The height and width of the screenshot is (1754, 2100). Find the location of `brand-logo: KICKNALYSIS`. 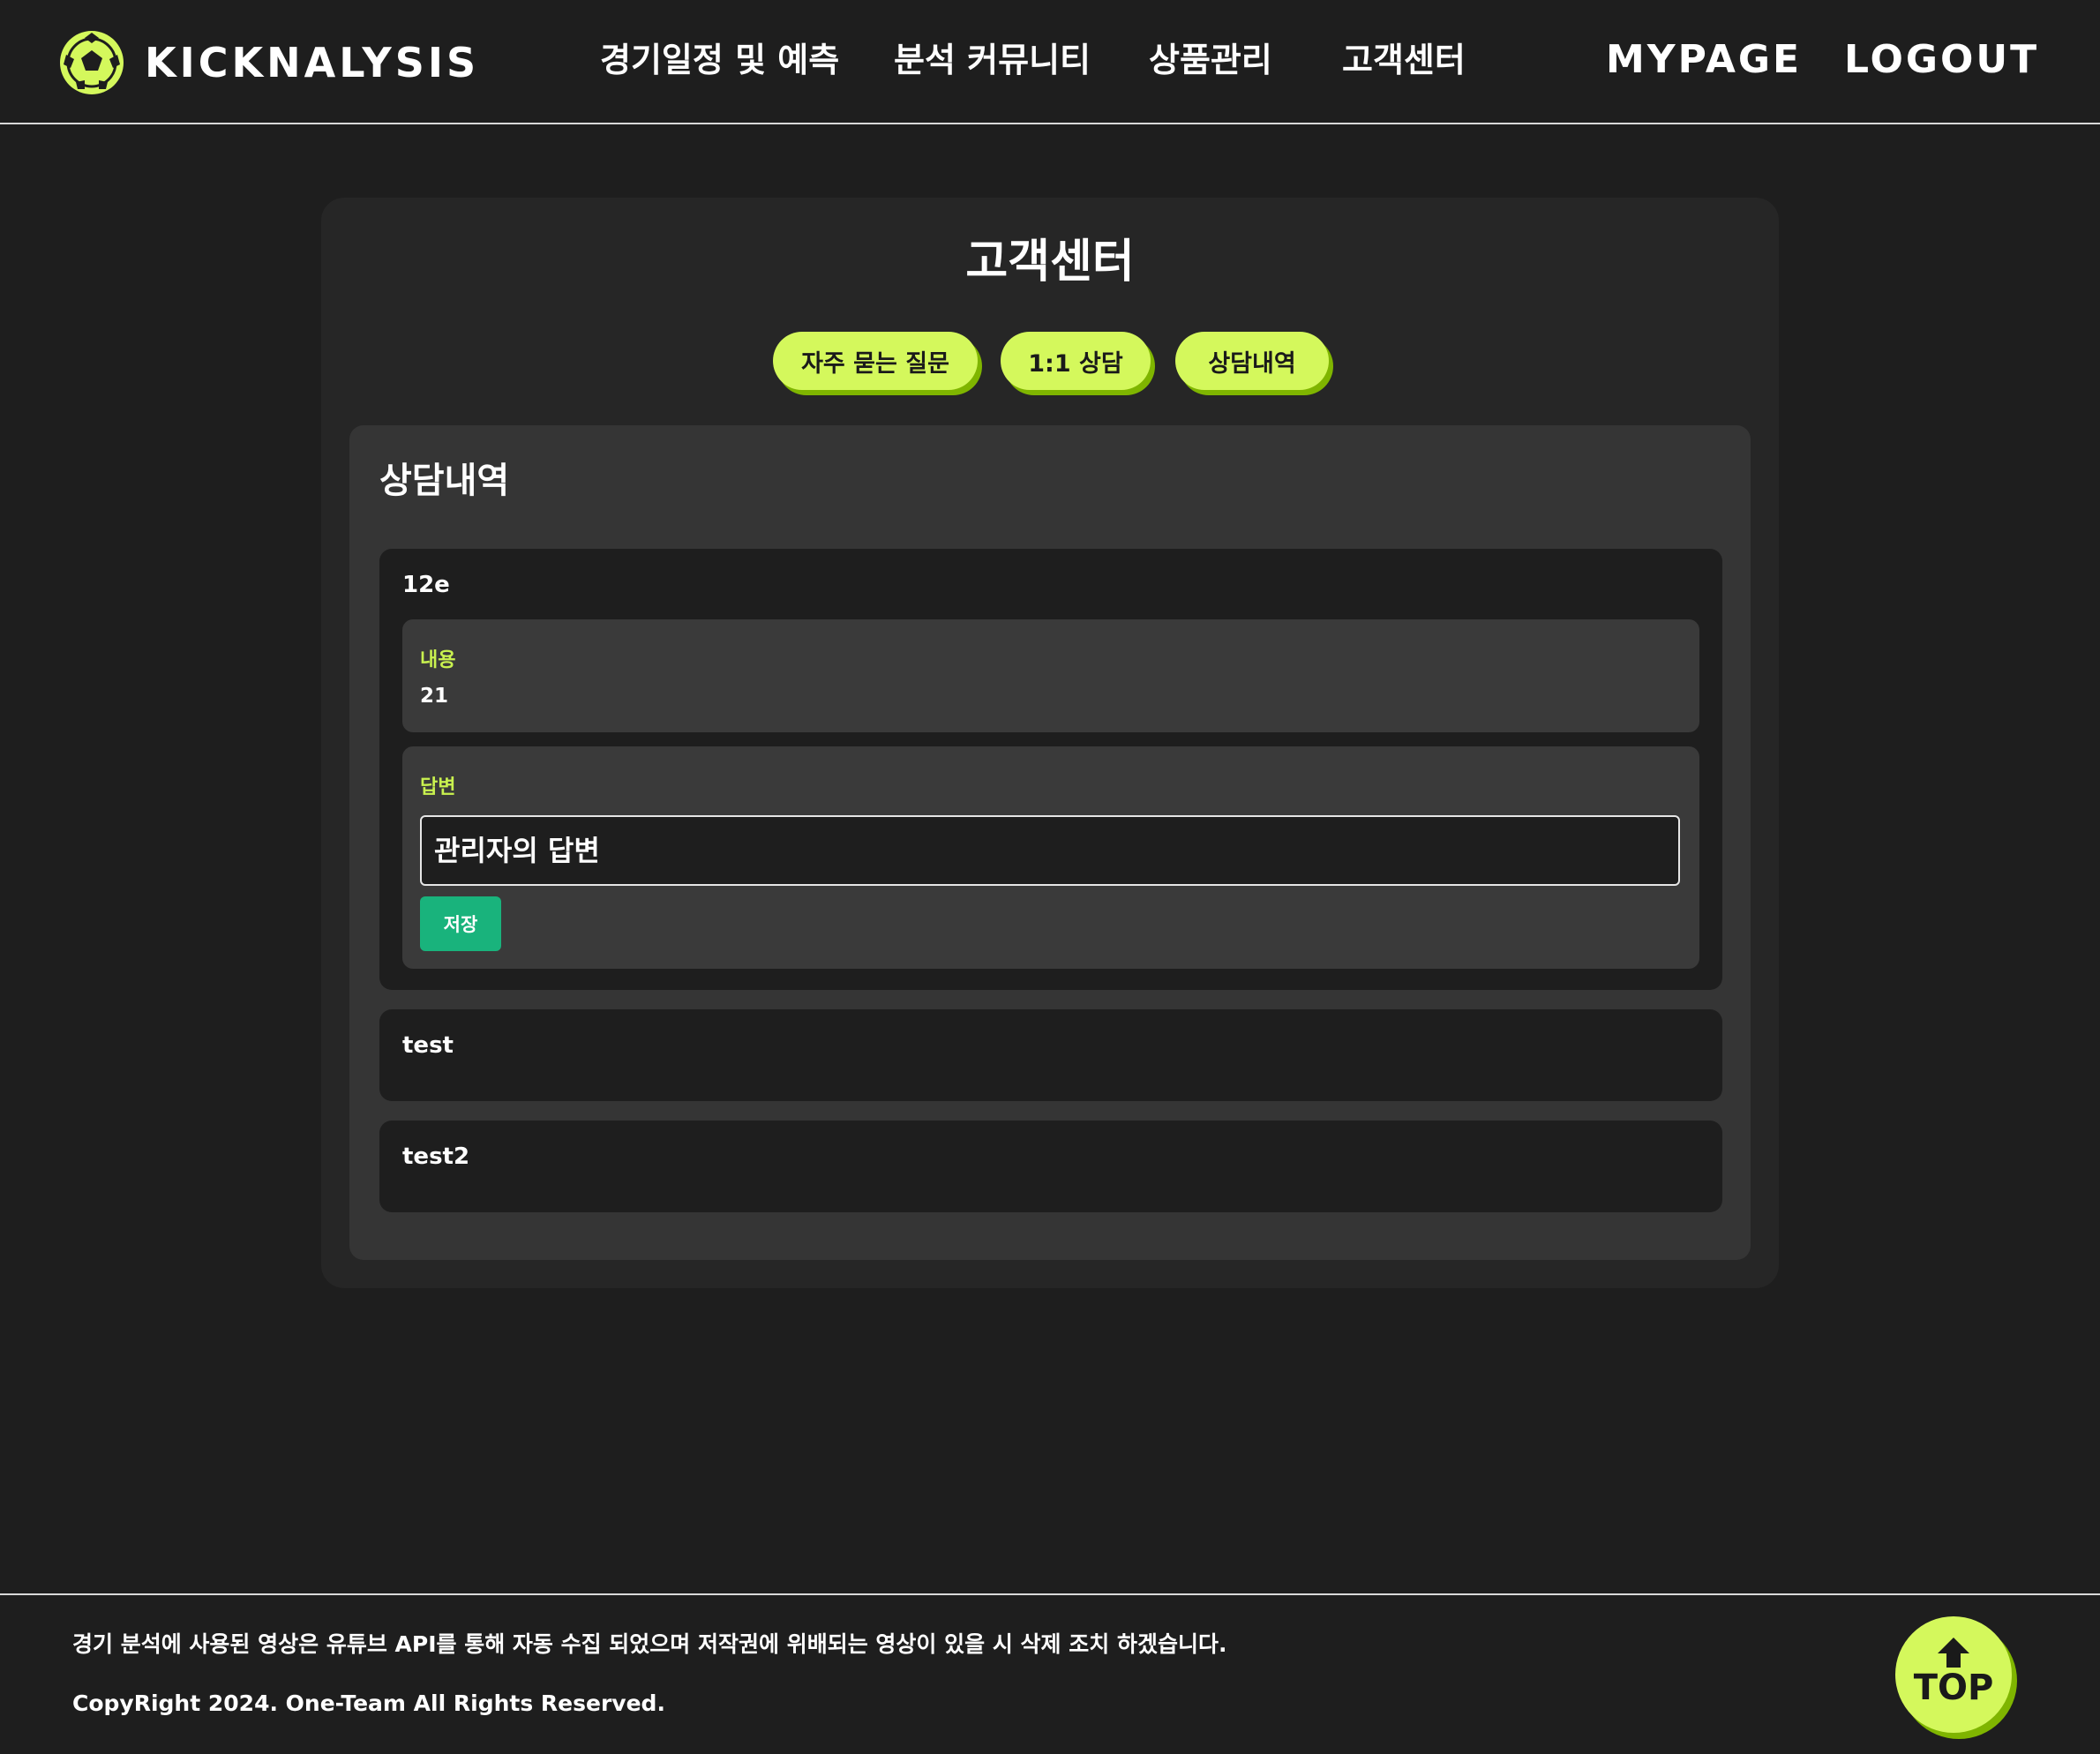

brand-logo: KICKNALYSIS is located at coordinates (268, 62).